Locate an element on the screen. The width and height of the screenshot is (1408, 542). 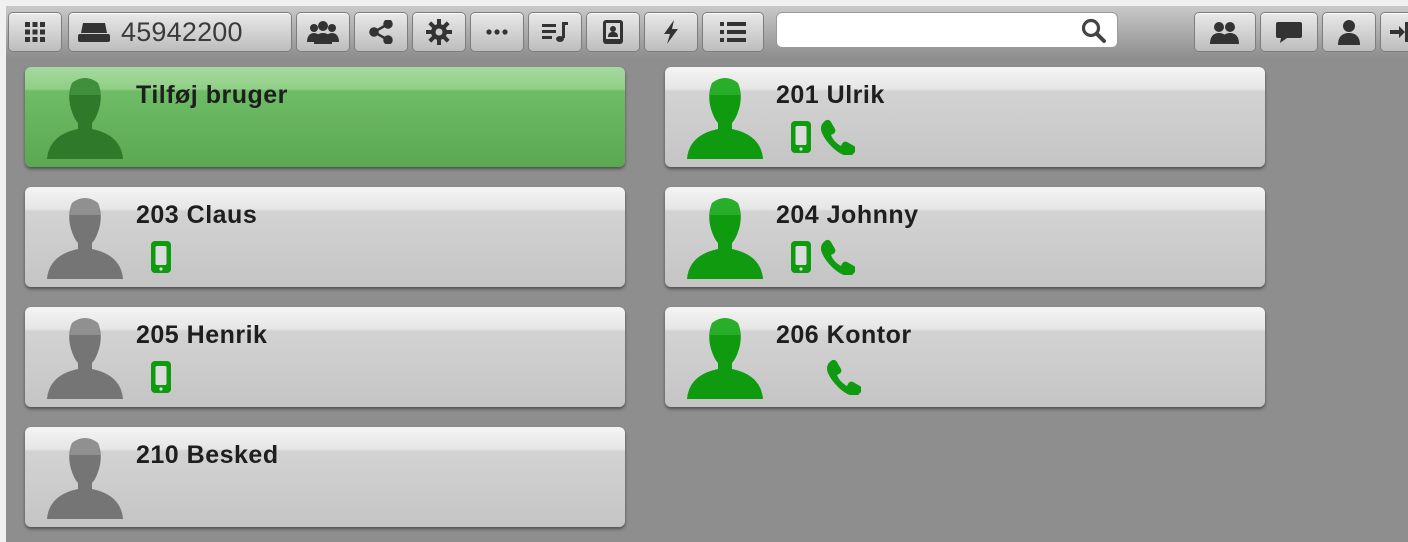
user-name: 203 Claus is located at coordinates (197, 215).